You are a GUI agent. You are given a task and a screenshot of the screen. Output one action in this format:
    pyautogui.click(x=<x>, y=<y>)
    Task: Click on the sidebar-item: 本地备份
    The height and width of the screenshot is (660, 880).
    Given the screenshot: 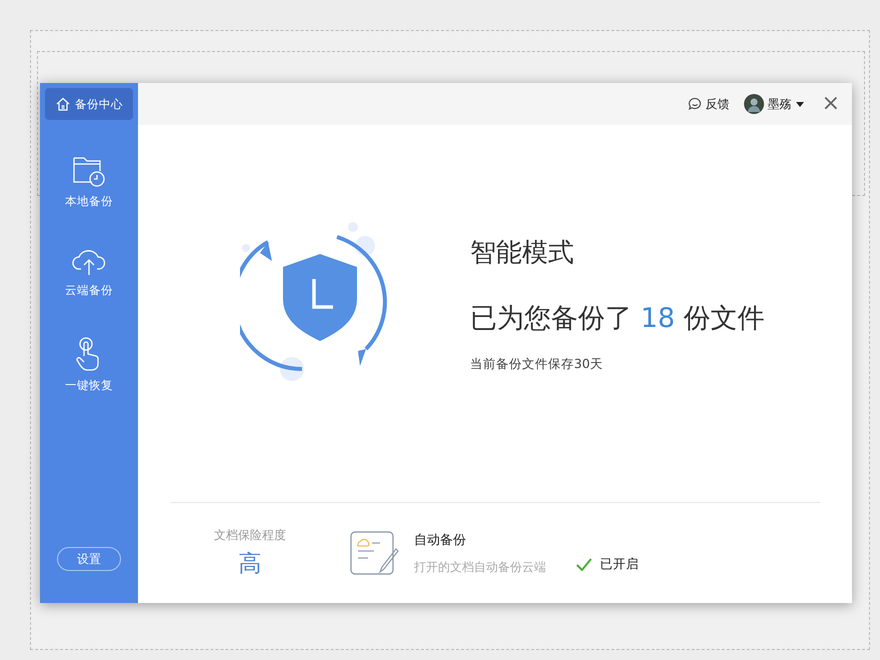 What is the action you would take?
    pyautogui.click(x=89, y=182)
    